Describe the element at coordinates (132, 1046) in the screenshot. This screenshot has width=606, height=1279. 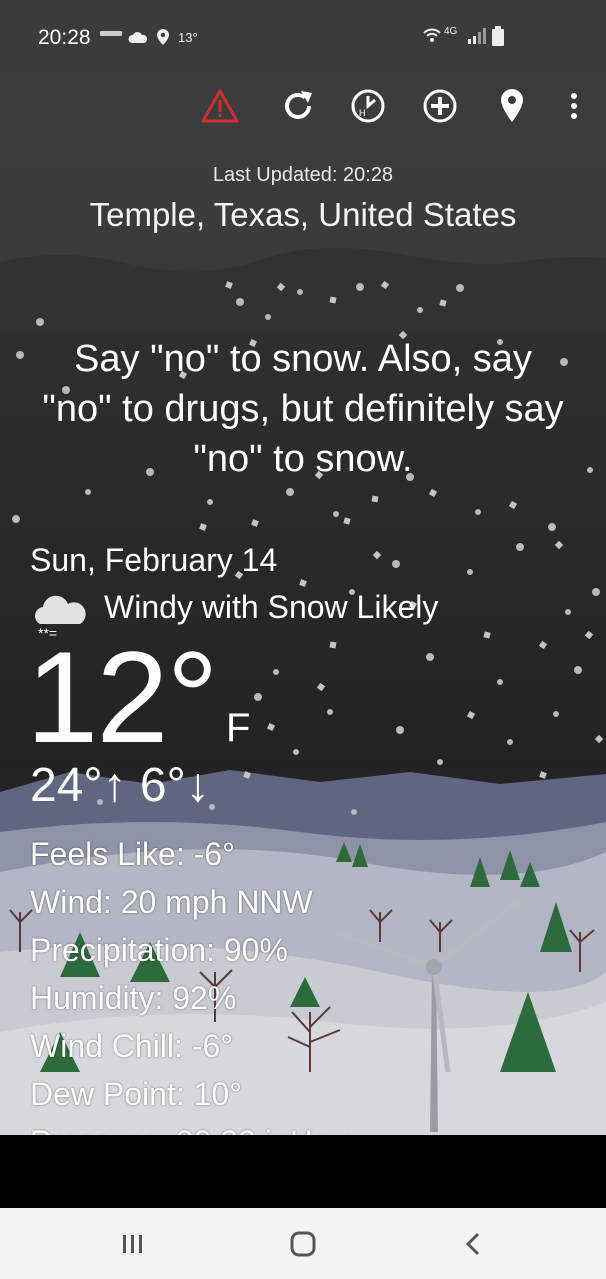
I see `wind-chill: Wind Chill: -6°` at that location.